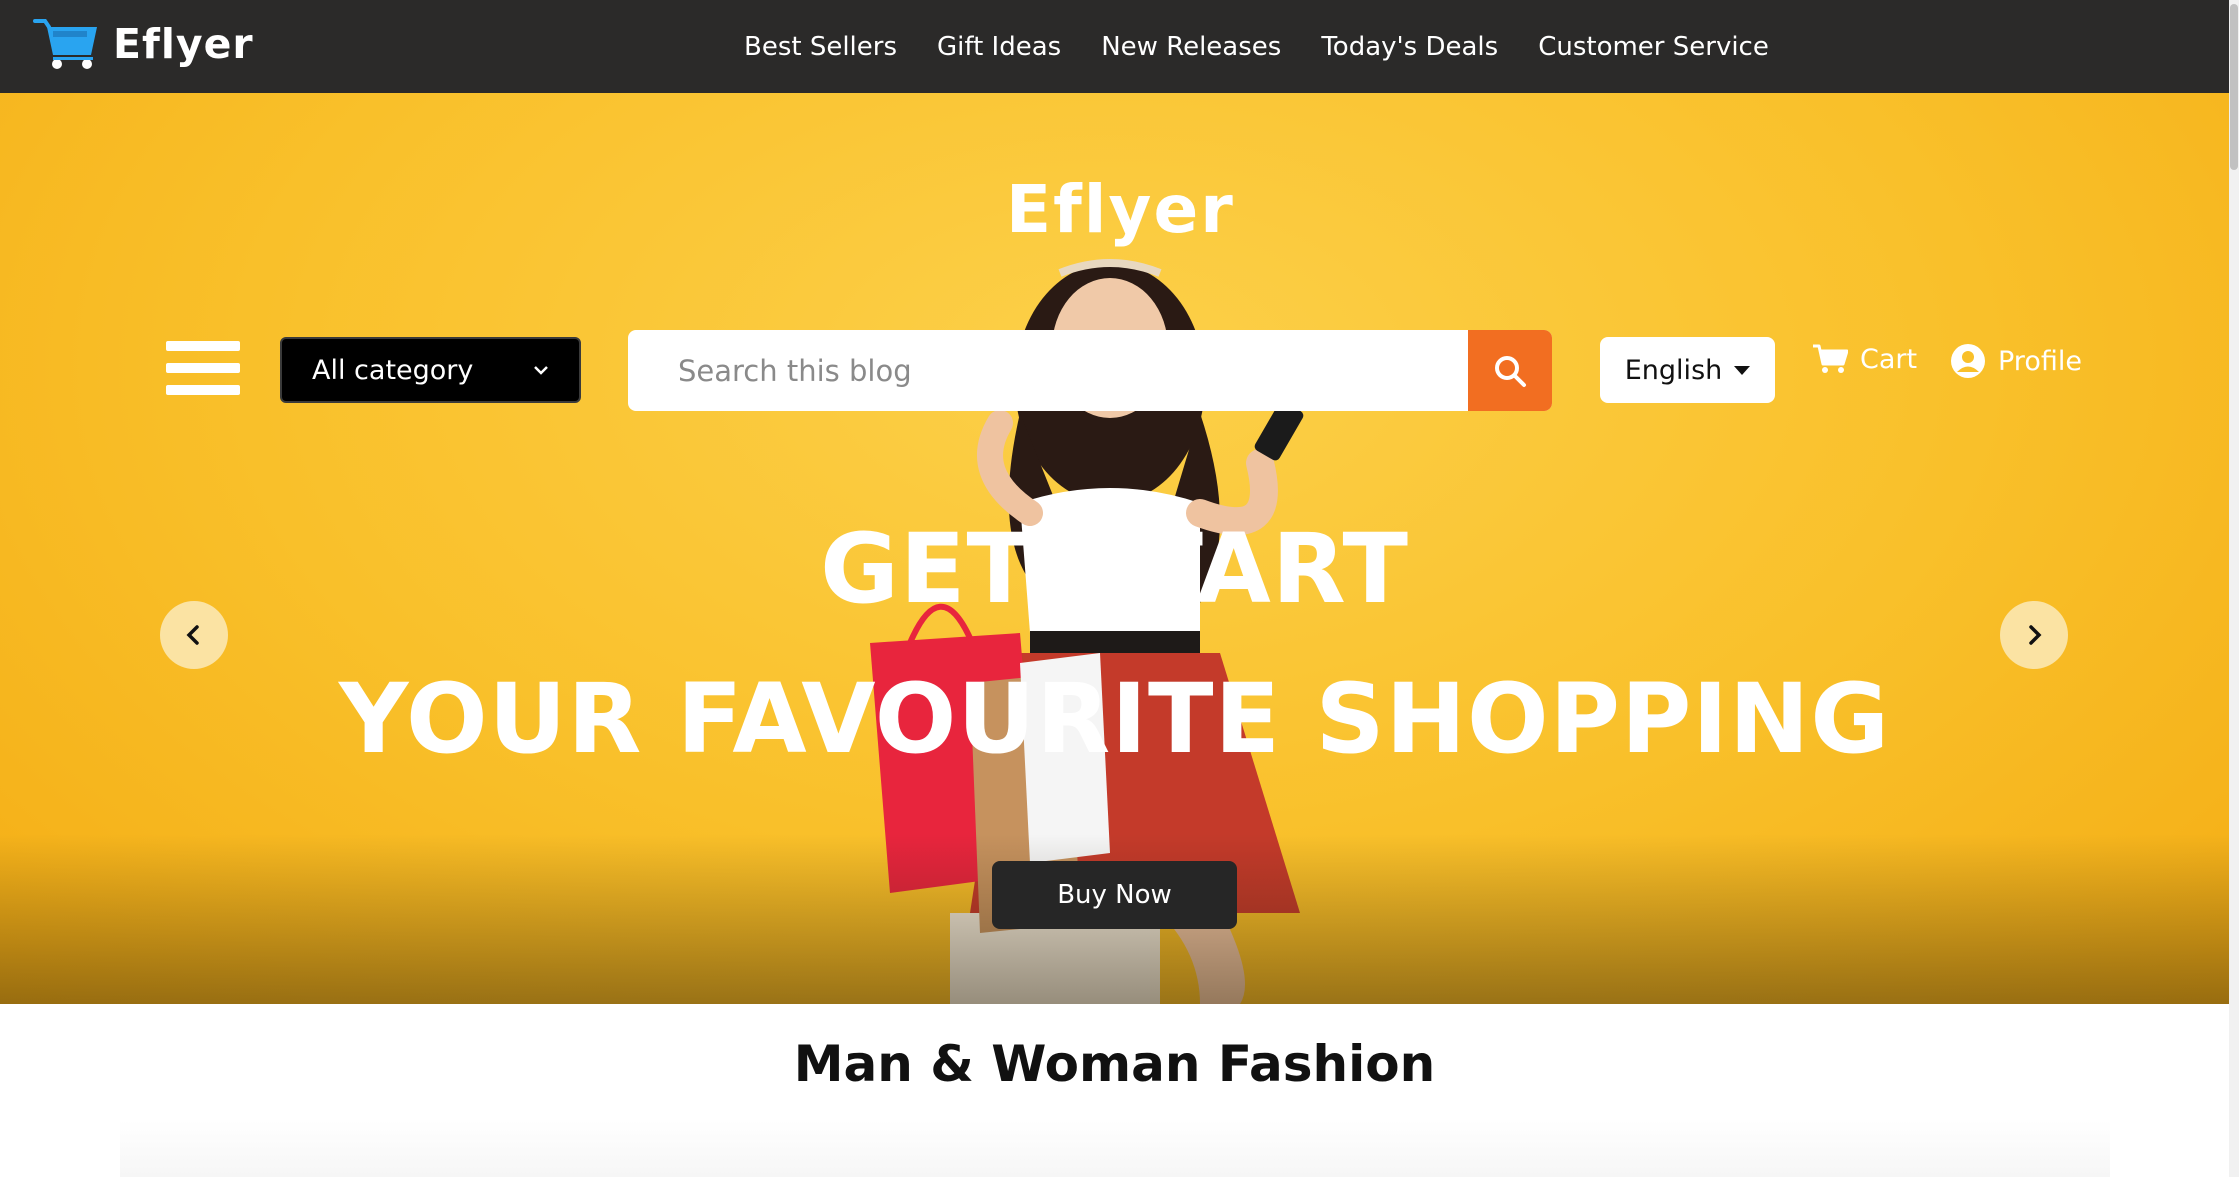 The width and height of the screenshot is (2239, 1177). I want to click on shopping-cart-logo-icon, so click(65, 44).